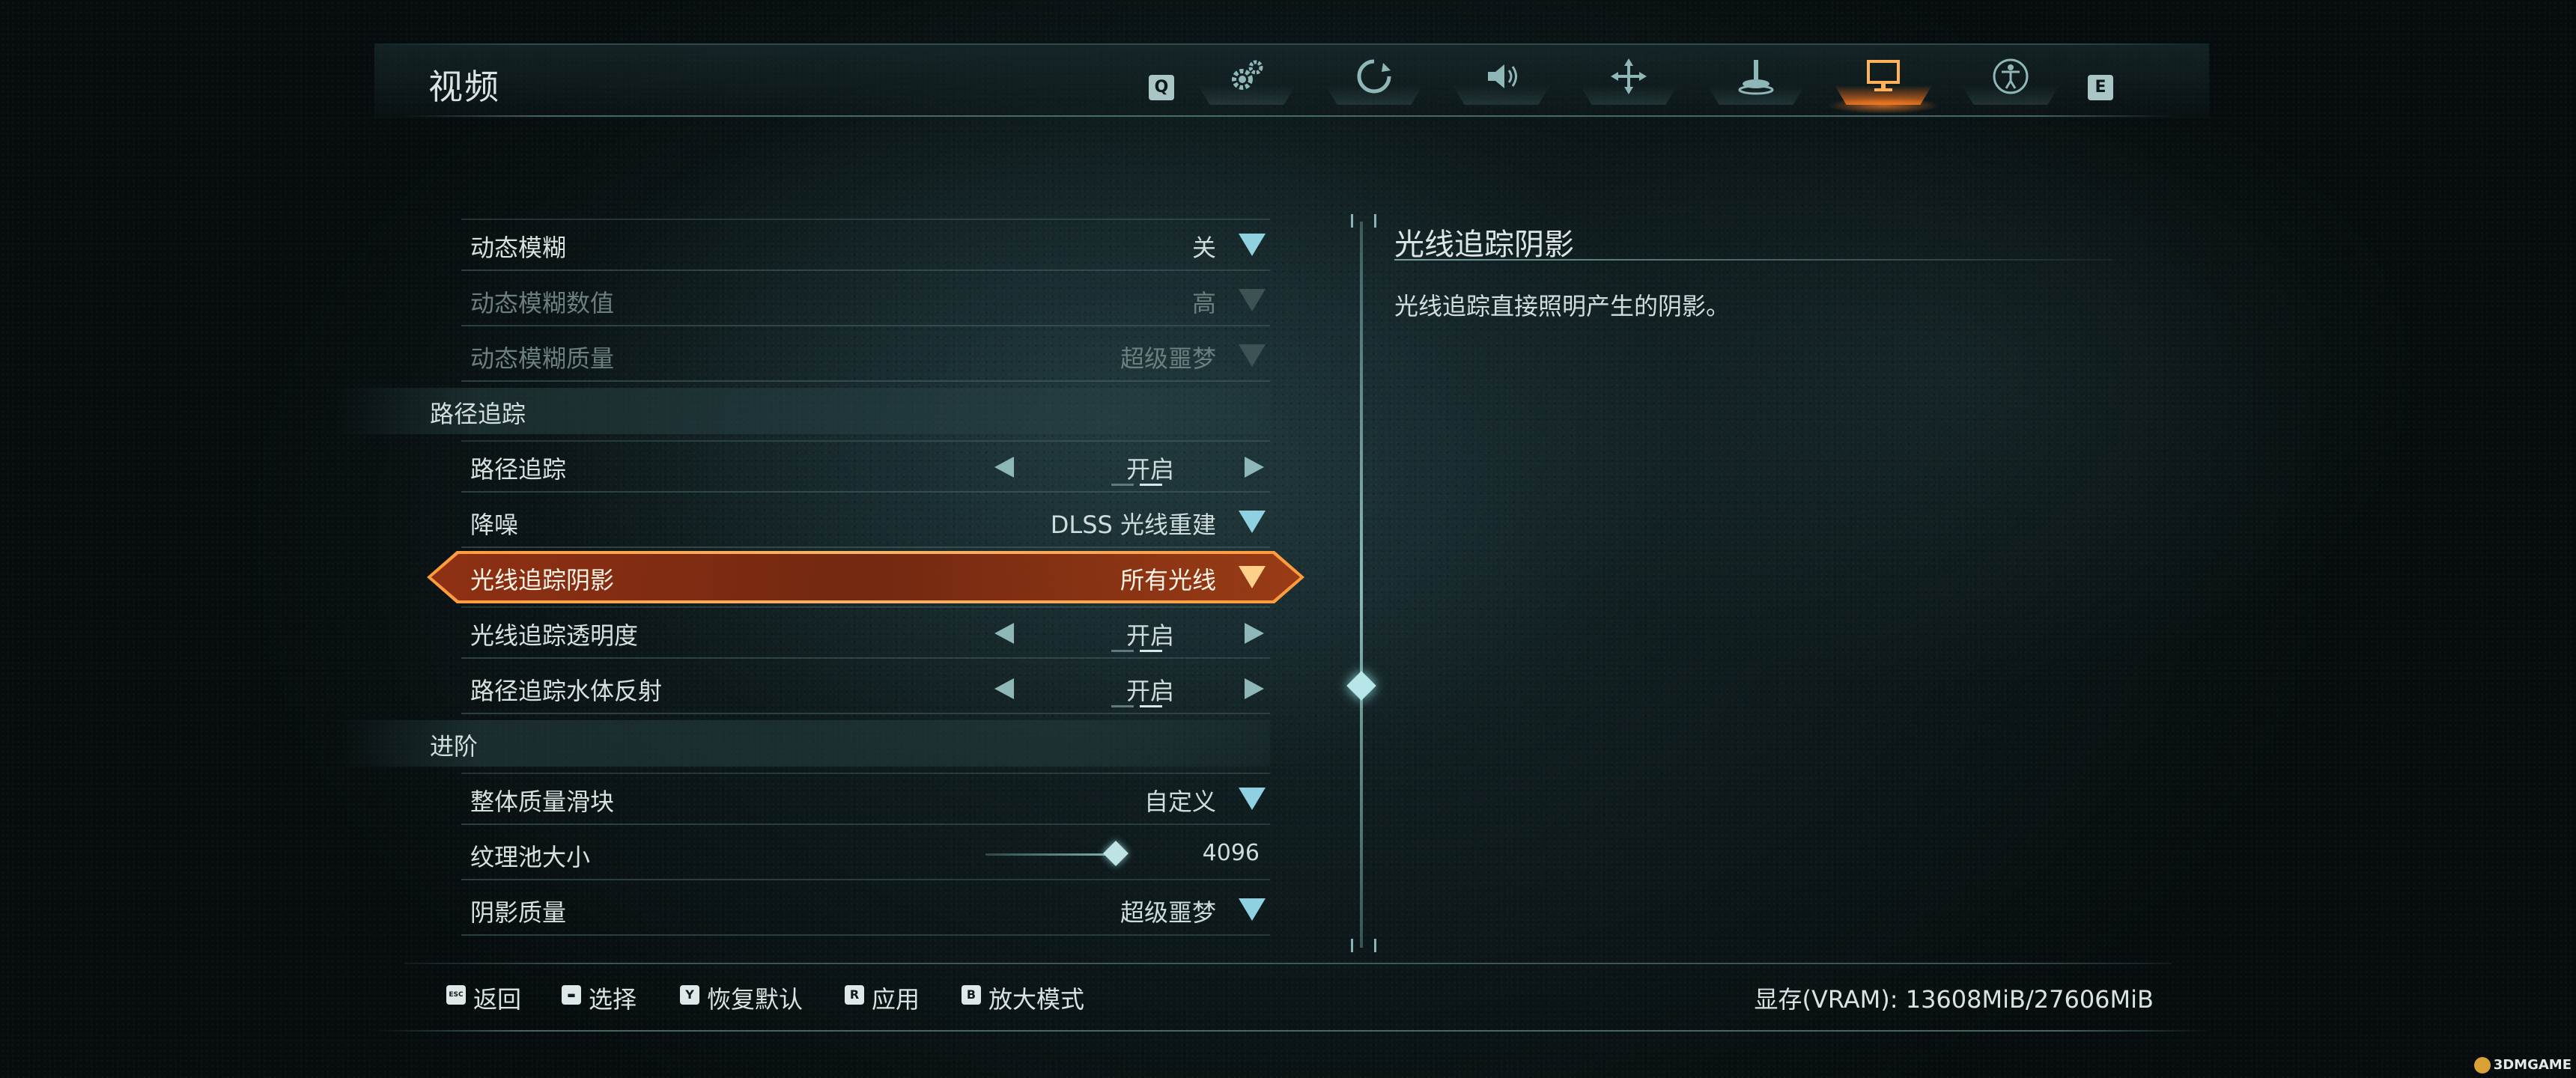 The image size is (2576, 1078). Describe the element at coordinates (803, 743) in the screenshot. I see `section-header-advanced: 进阶` at that location.